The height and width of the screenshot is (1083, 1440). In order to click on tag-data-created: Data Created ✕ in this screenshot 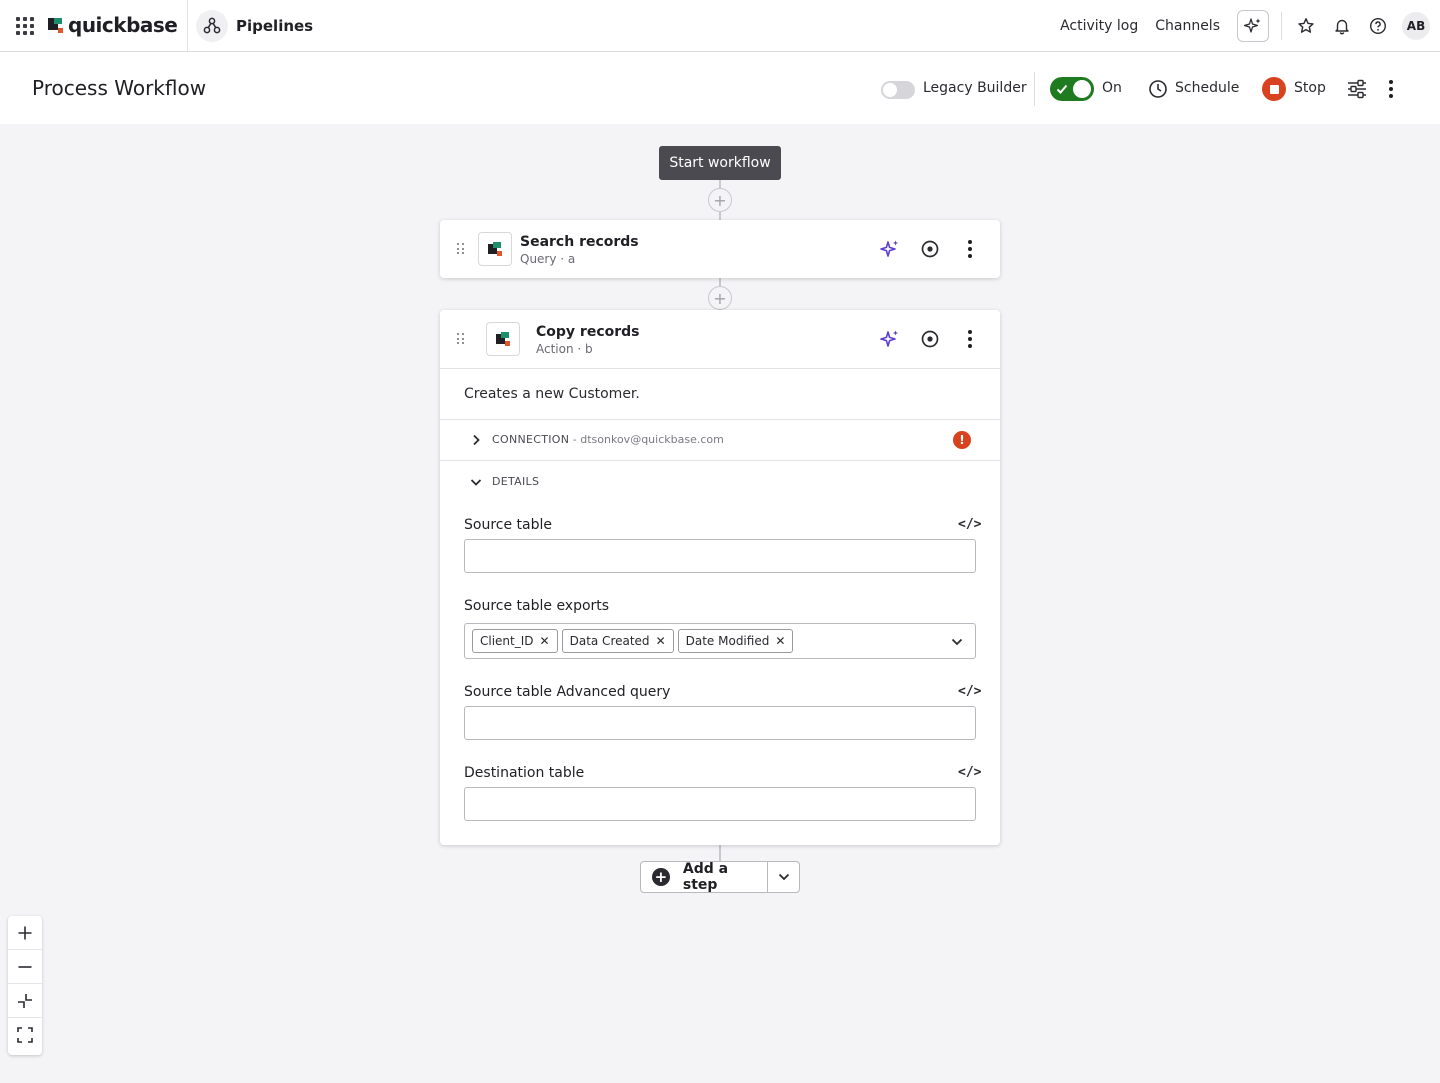, I will do `click(617, 641)`.